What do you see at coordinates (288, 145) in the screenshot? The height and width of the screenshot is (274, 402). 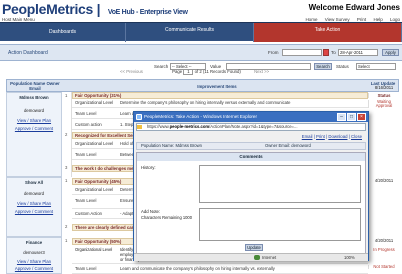 I see `popup-owner-email: Owner Email: demoword` at bounding box center [288, 145].